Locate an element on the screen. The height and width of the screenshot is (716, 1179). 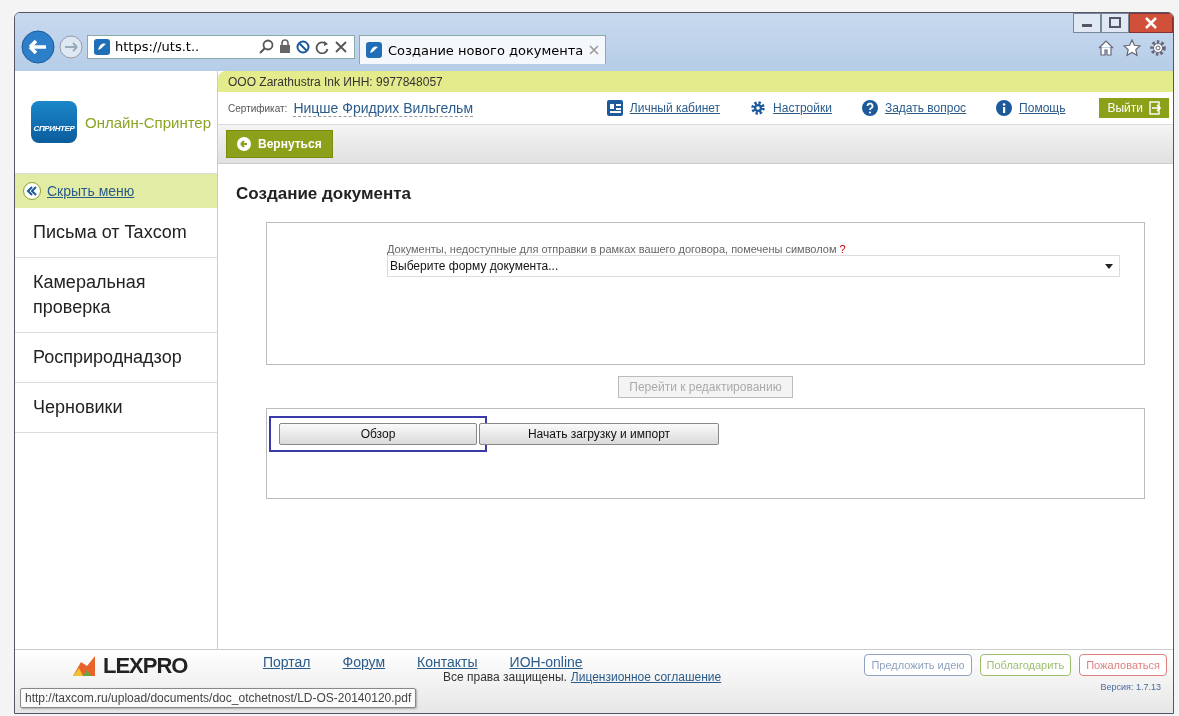
certificate-label: Сертификат: is located at coordinates (258, 108).